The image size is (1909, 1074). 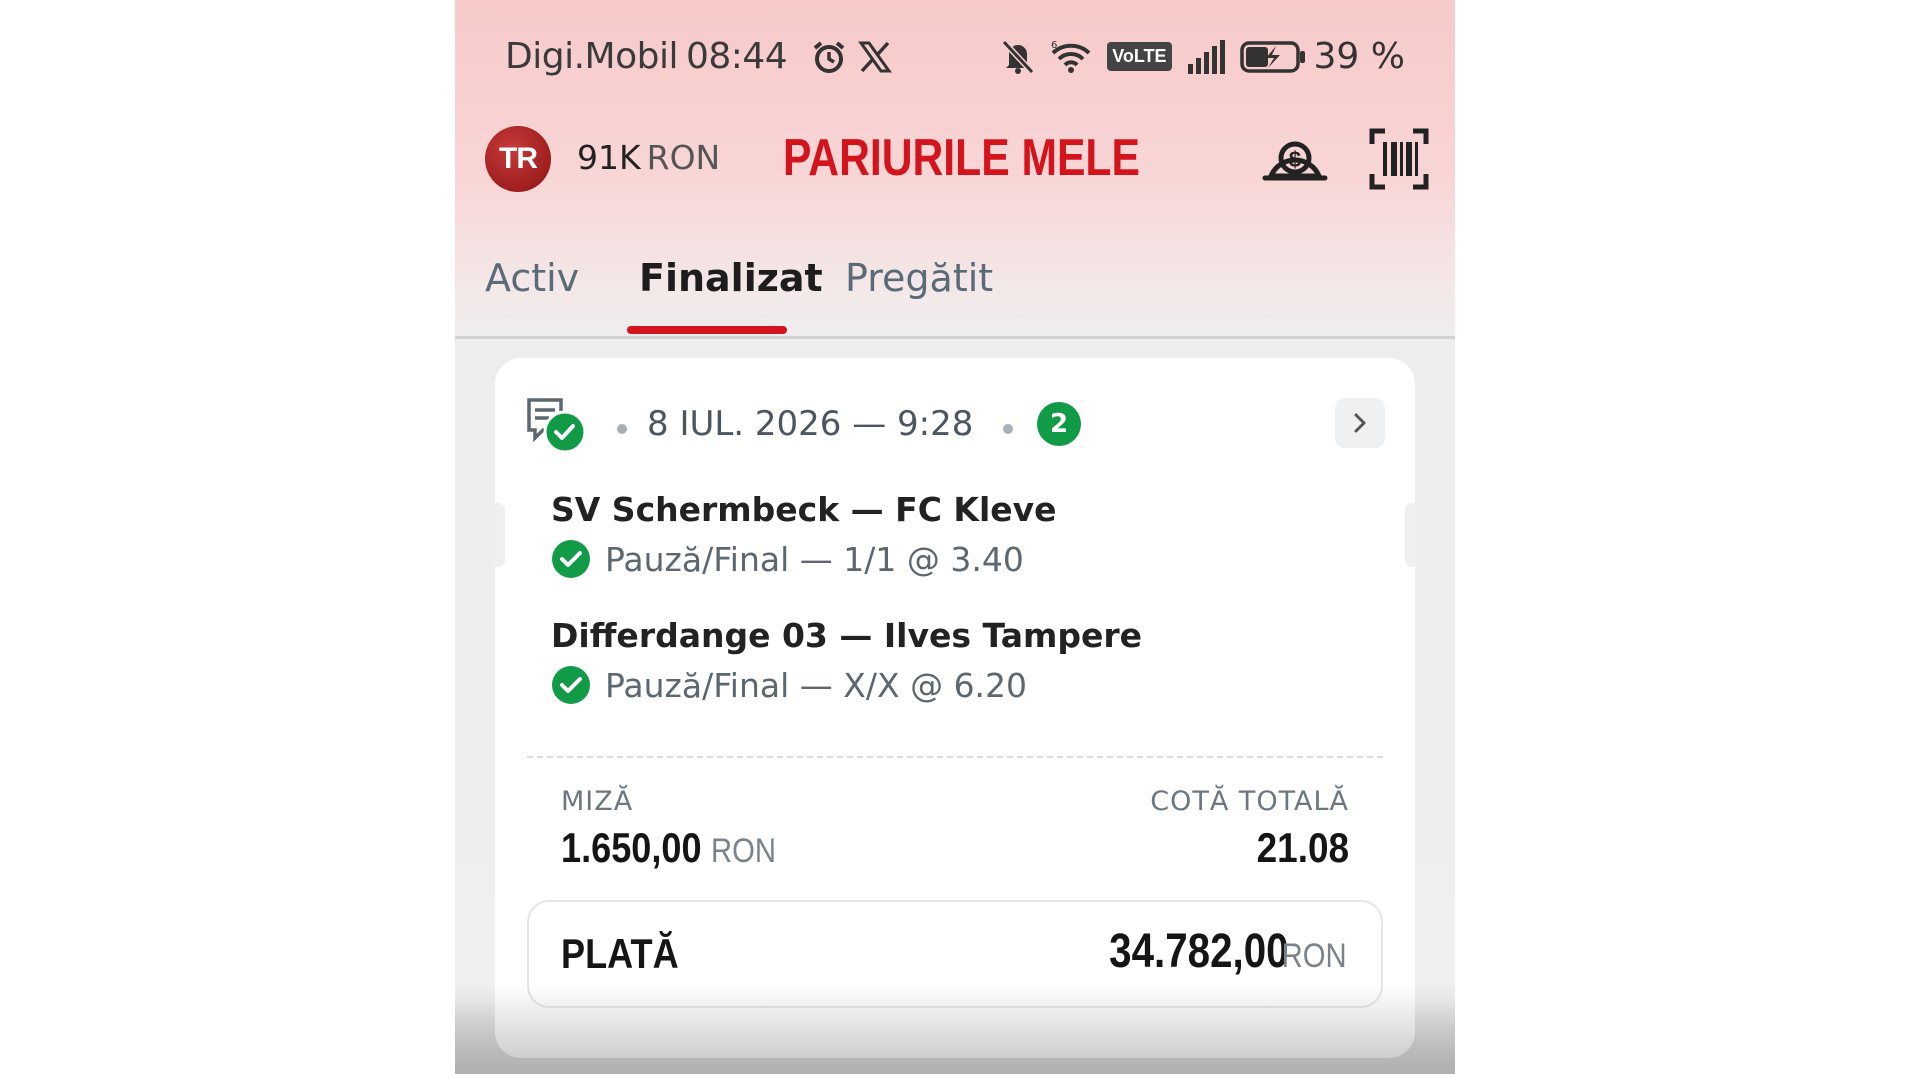 I want to click on app-header: TR 91K RON PARIURILE MELE $, so click(x=955, y=160).